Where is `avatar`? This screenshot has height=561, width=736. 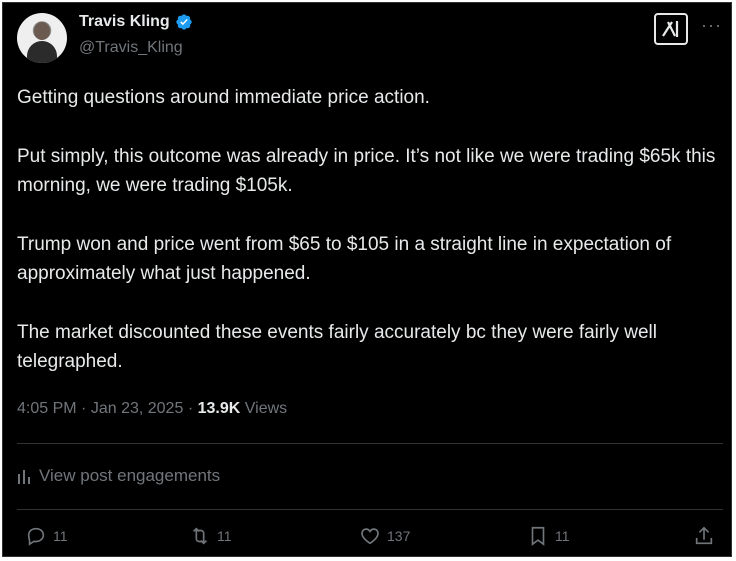 avatar is located at coordinates (42, 38).